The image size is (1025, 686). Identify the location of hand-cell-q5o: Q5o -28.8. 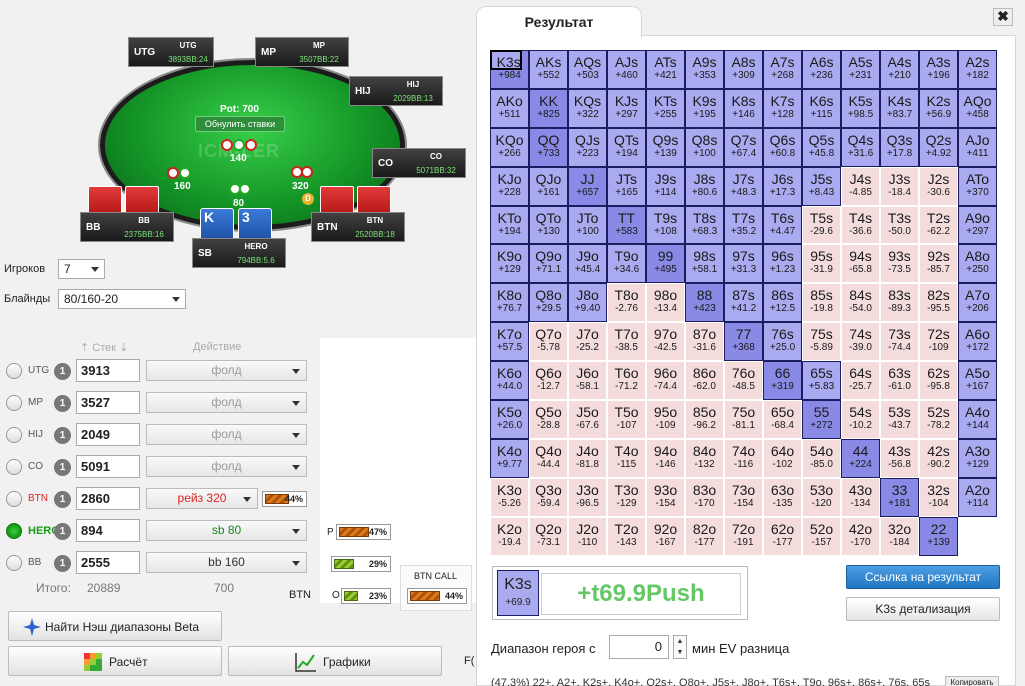
(548, 419).